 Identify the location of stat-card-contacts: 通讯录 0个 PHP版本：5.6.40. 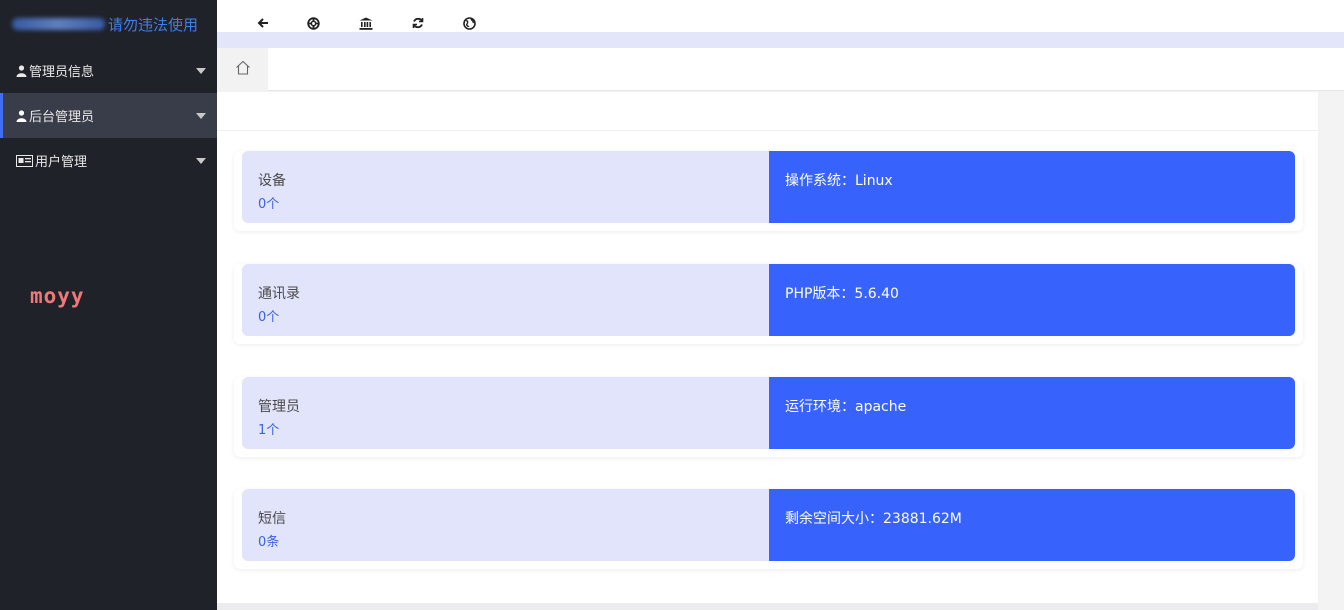
(768, 304).